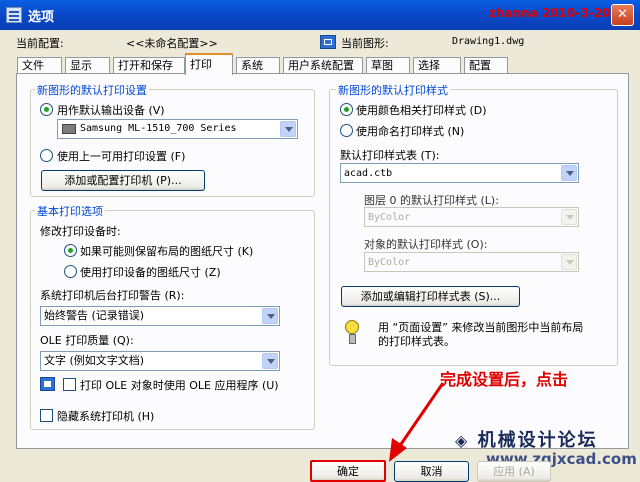 Image resolution: width=640 pixels, height=482 pixels. What do you see at coordinates (209, 64) in the screenshot?
I see `tab-plot: 打印` at bounding box center [209, 64].